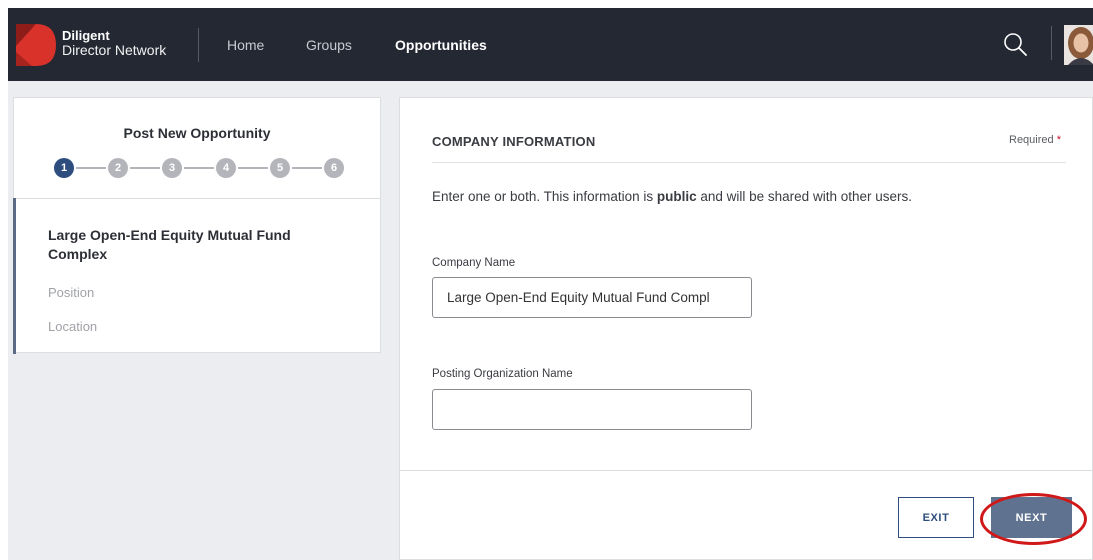 This screenshot has width=1093, height=560. What do you see at coordinates (746, 470) in the screenshot?
I see `footer-divider` at bounding box center [746, 470].